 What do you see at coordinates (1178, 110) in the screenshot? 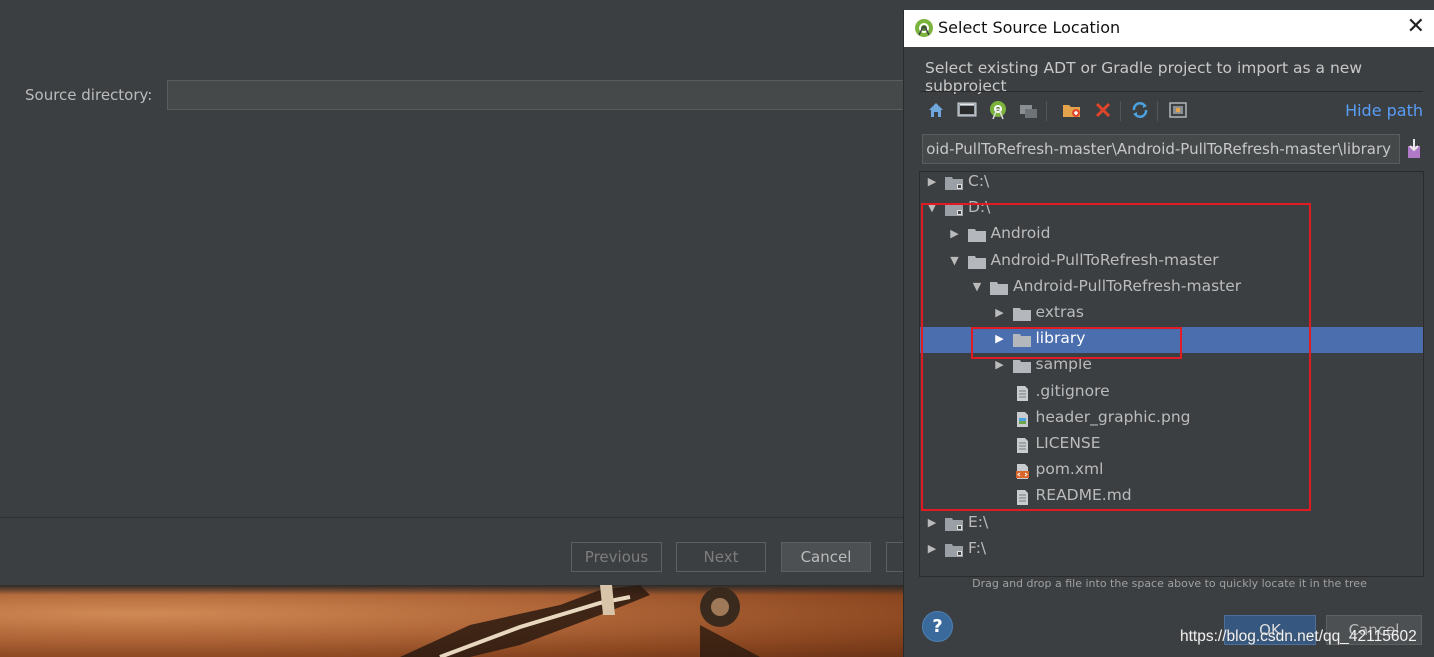
I see `show-hidden-icon` at bounding box center [1178, 110].